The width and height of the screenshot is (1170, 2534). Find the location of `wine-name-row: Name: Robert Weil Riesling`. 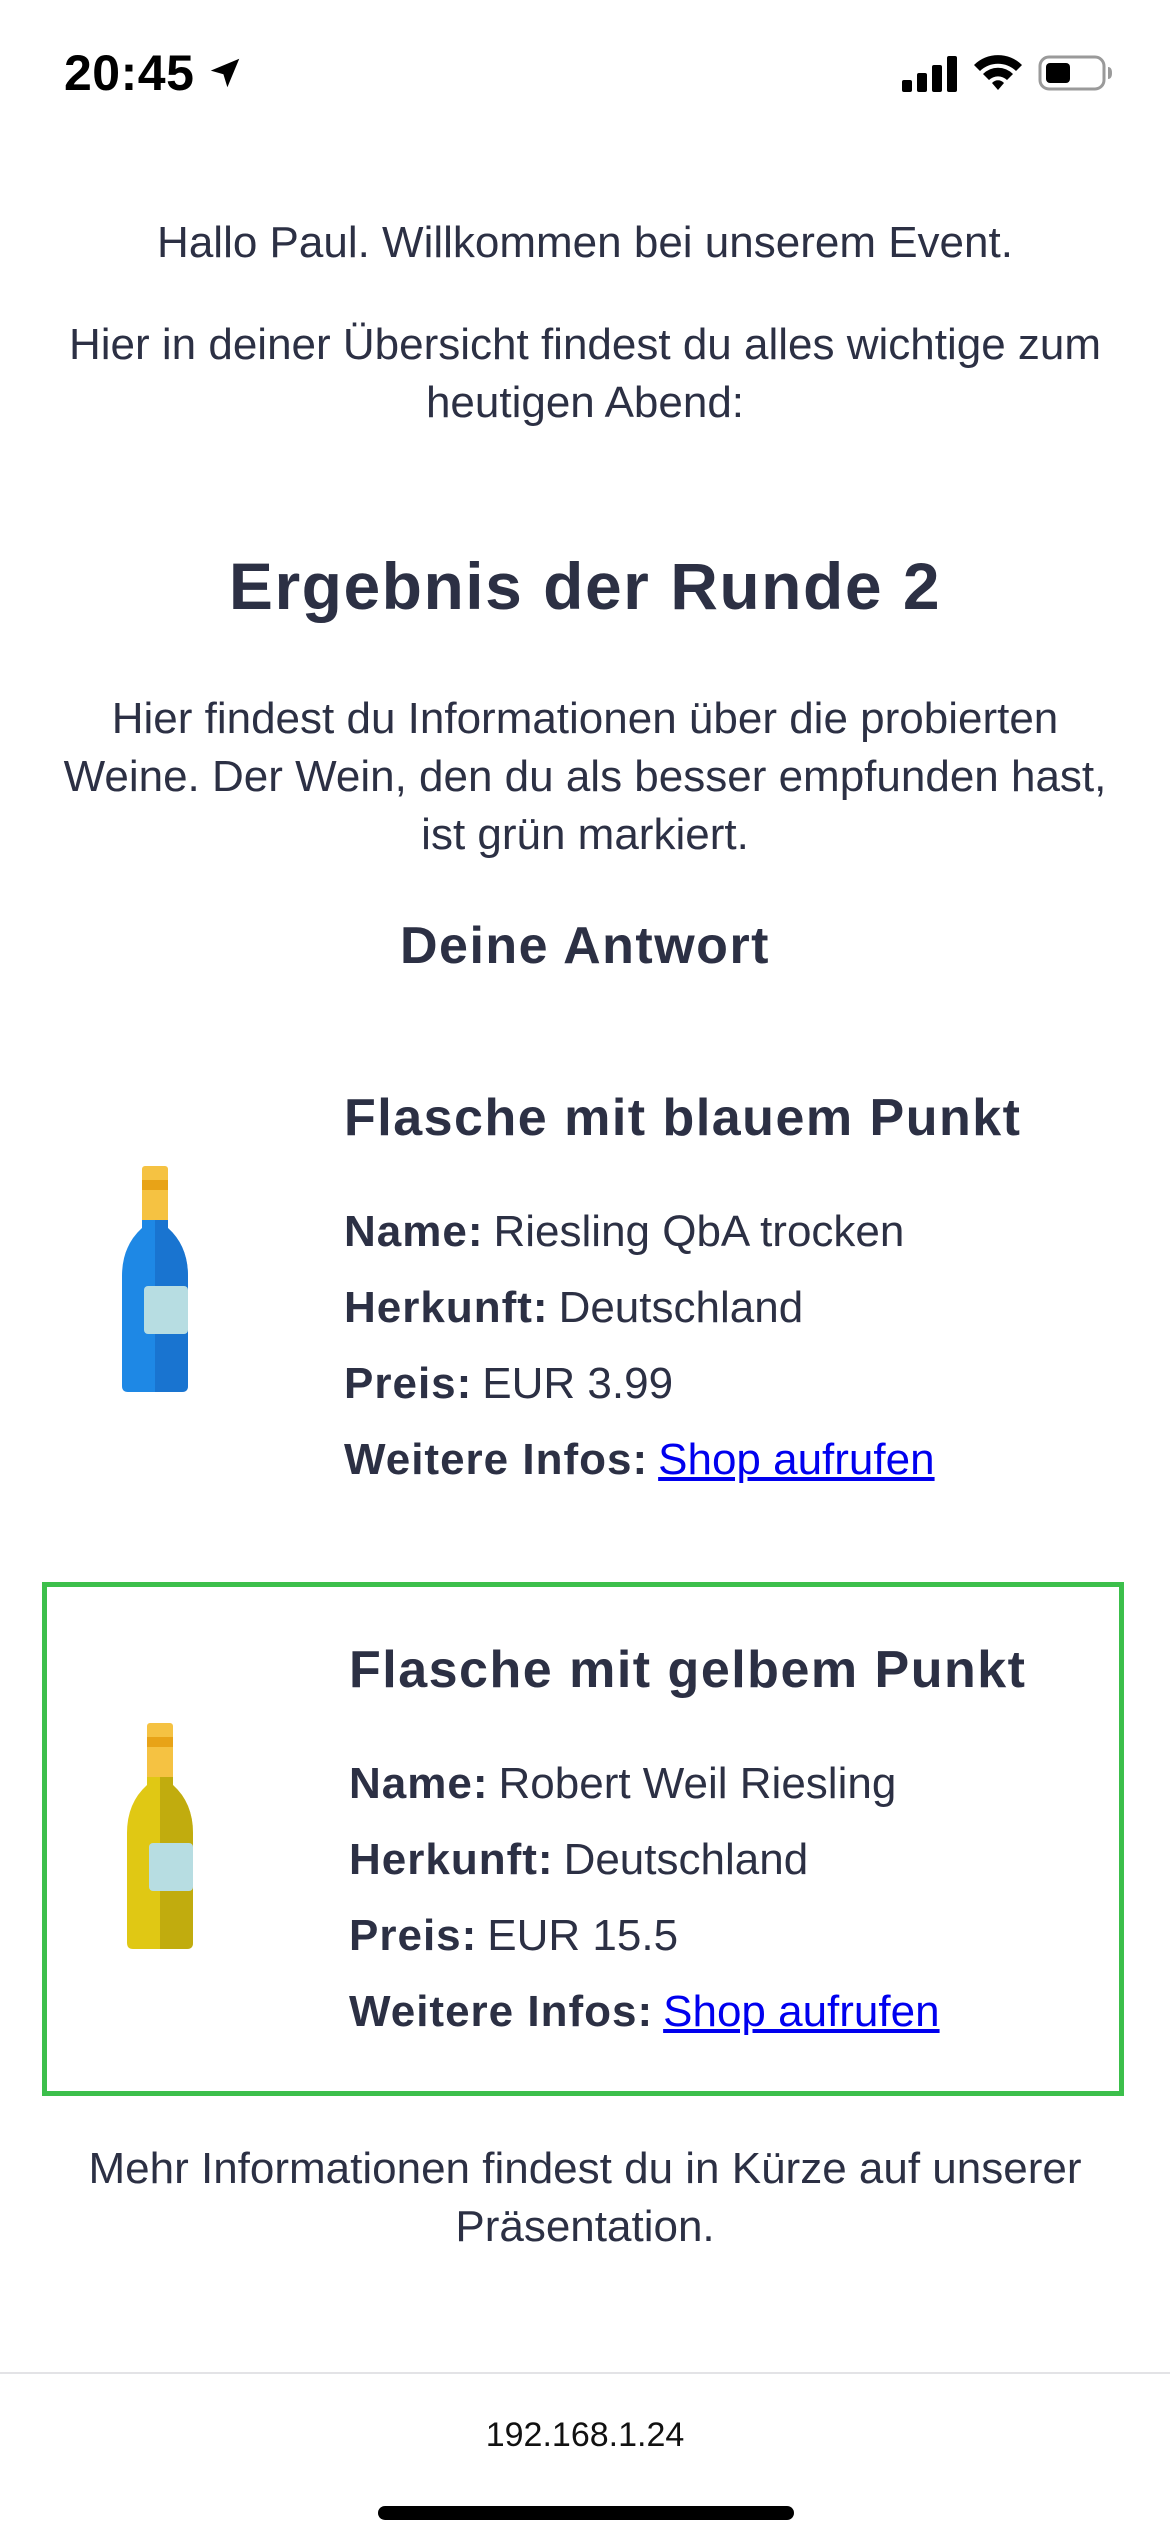

wine-name-row: Name: Robert Weil Riesling is located at coordinates (734, 1784).